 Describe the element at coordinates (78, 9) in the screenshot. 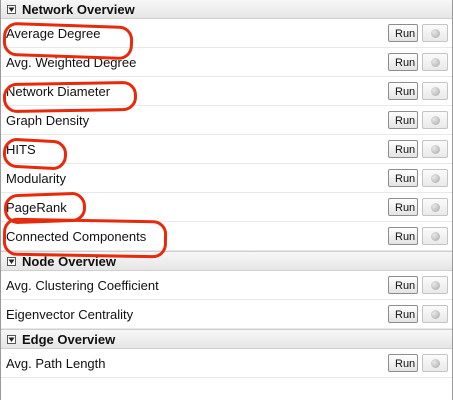

I see `section-title: Network Overview` at that location.